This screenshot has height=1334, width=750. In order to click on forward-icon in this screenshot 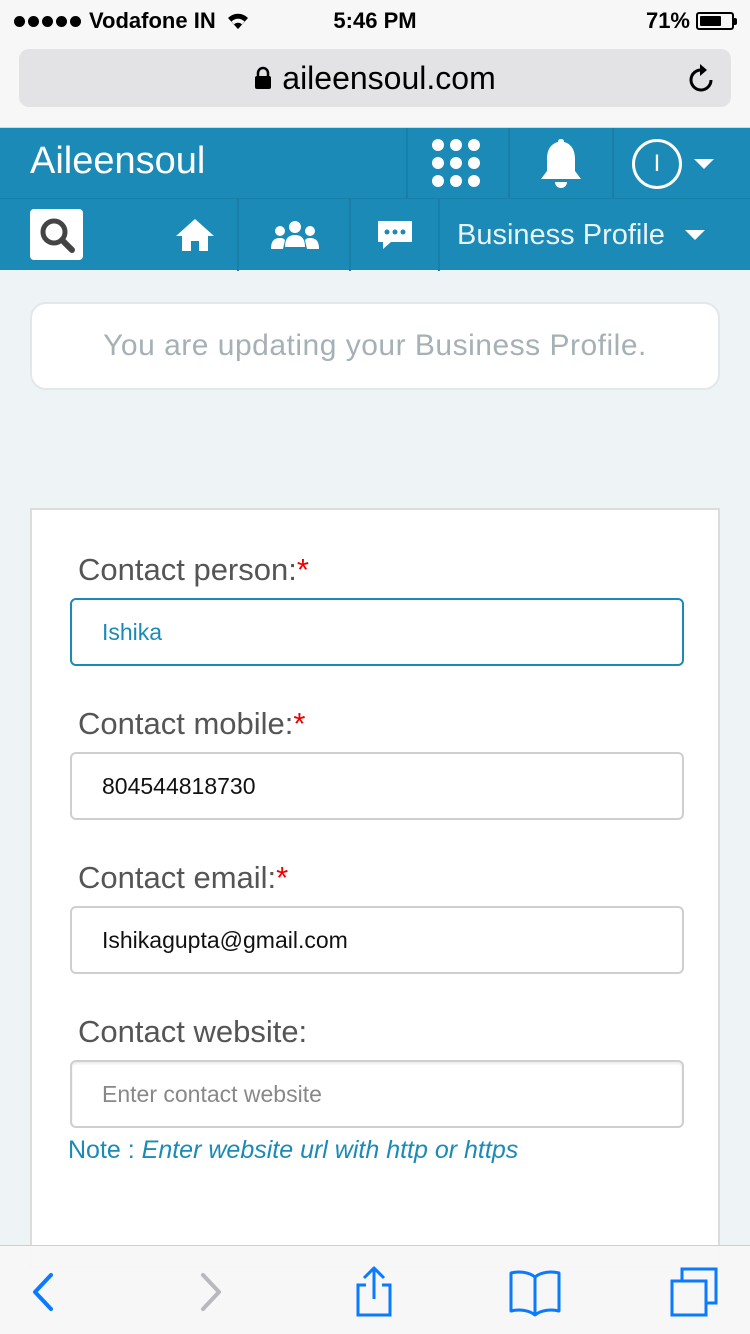, I will do `click(211, 1292)`.